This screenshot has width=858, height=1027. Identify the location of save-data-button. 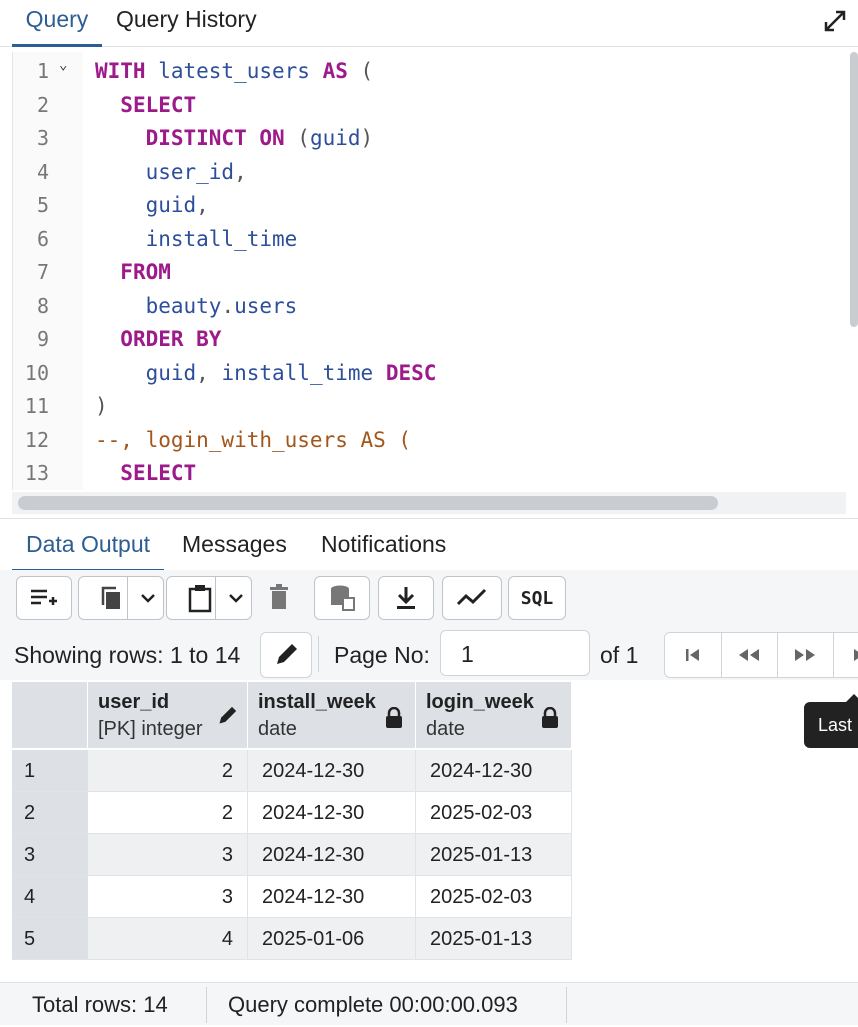
(342, 598).